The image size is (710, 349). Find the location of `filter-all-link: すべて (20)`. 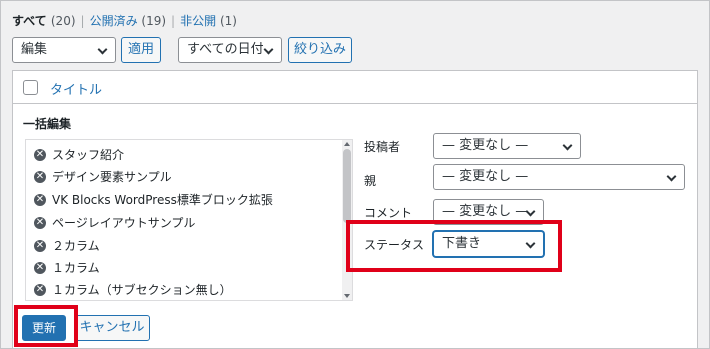

filter-all-link: すべて (20) is located at coordinates (44, 21).